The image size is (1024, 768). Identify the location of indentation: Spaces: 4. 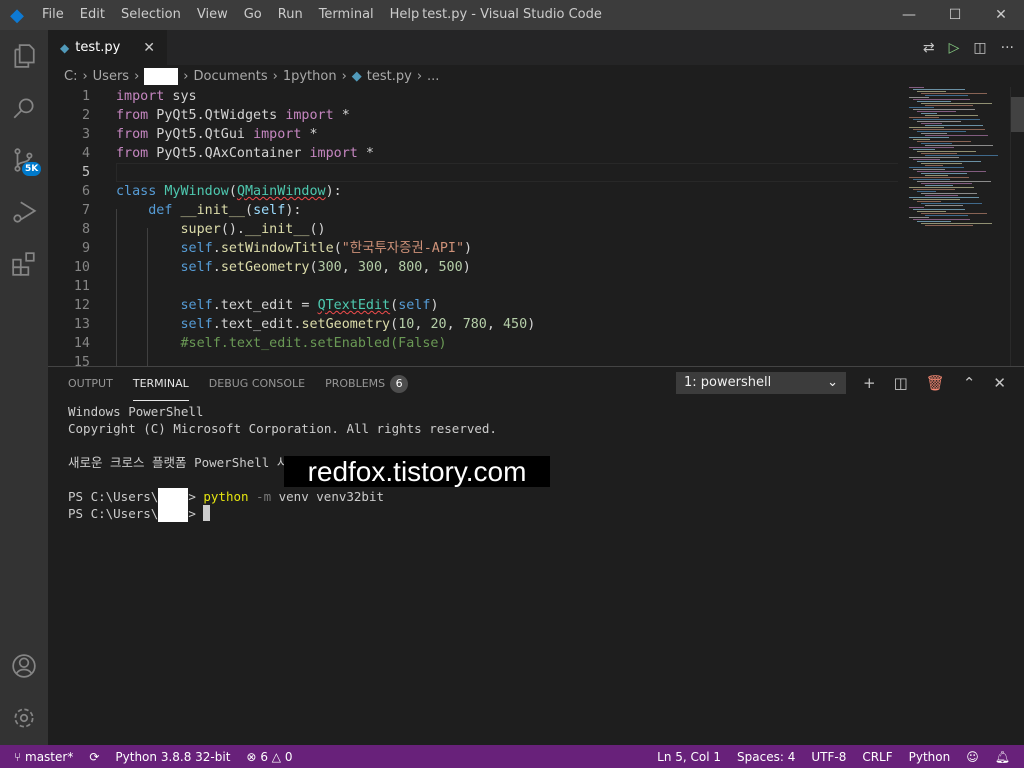
(766, 757).